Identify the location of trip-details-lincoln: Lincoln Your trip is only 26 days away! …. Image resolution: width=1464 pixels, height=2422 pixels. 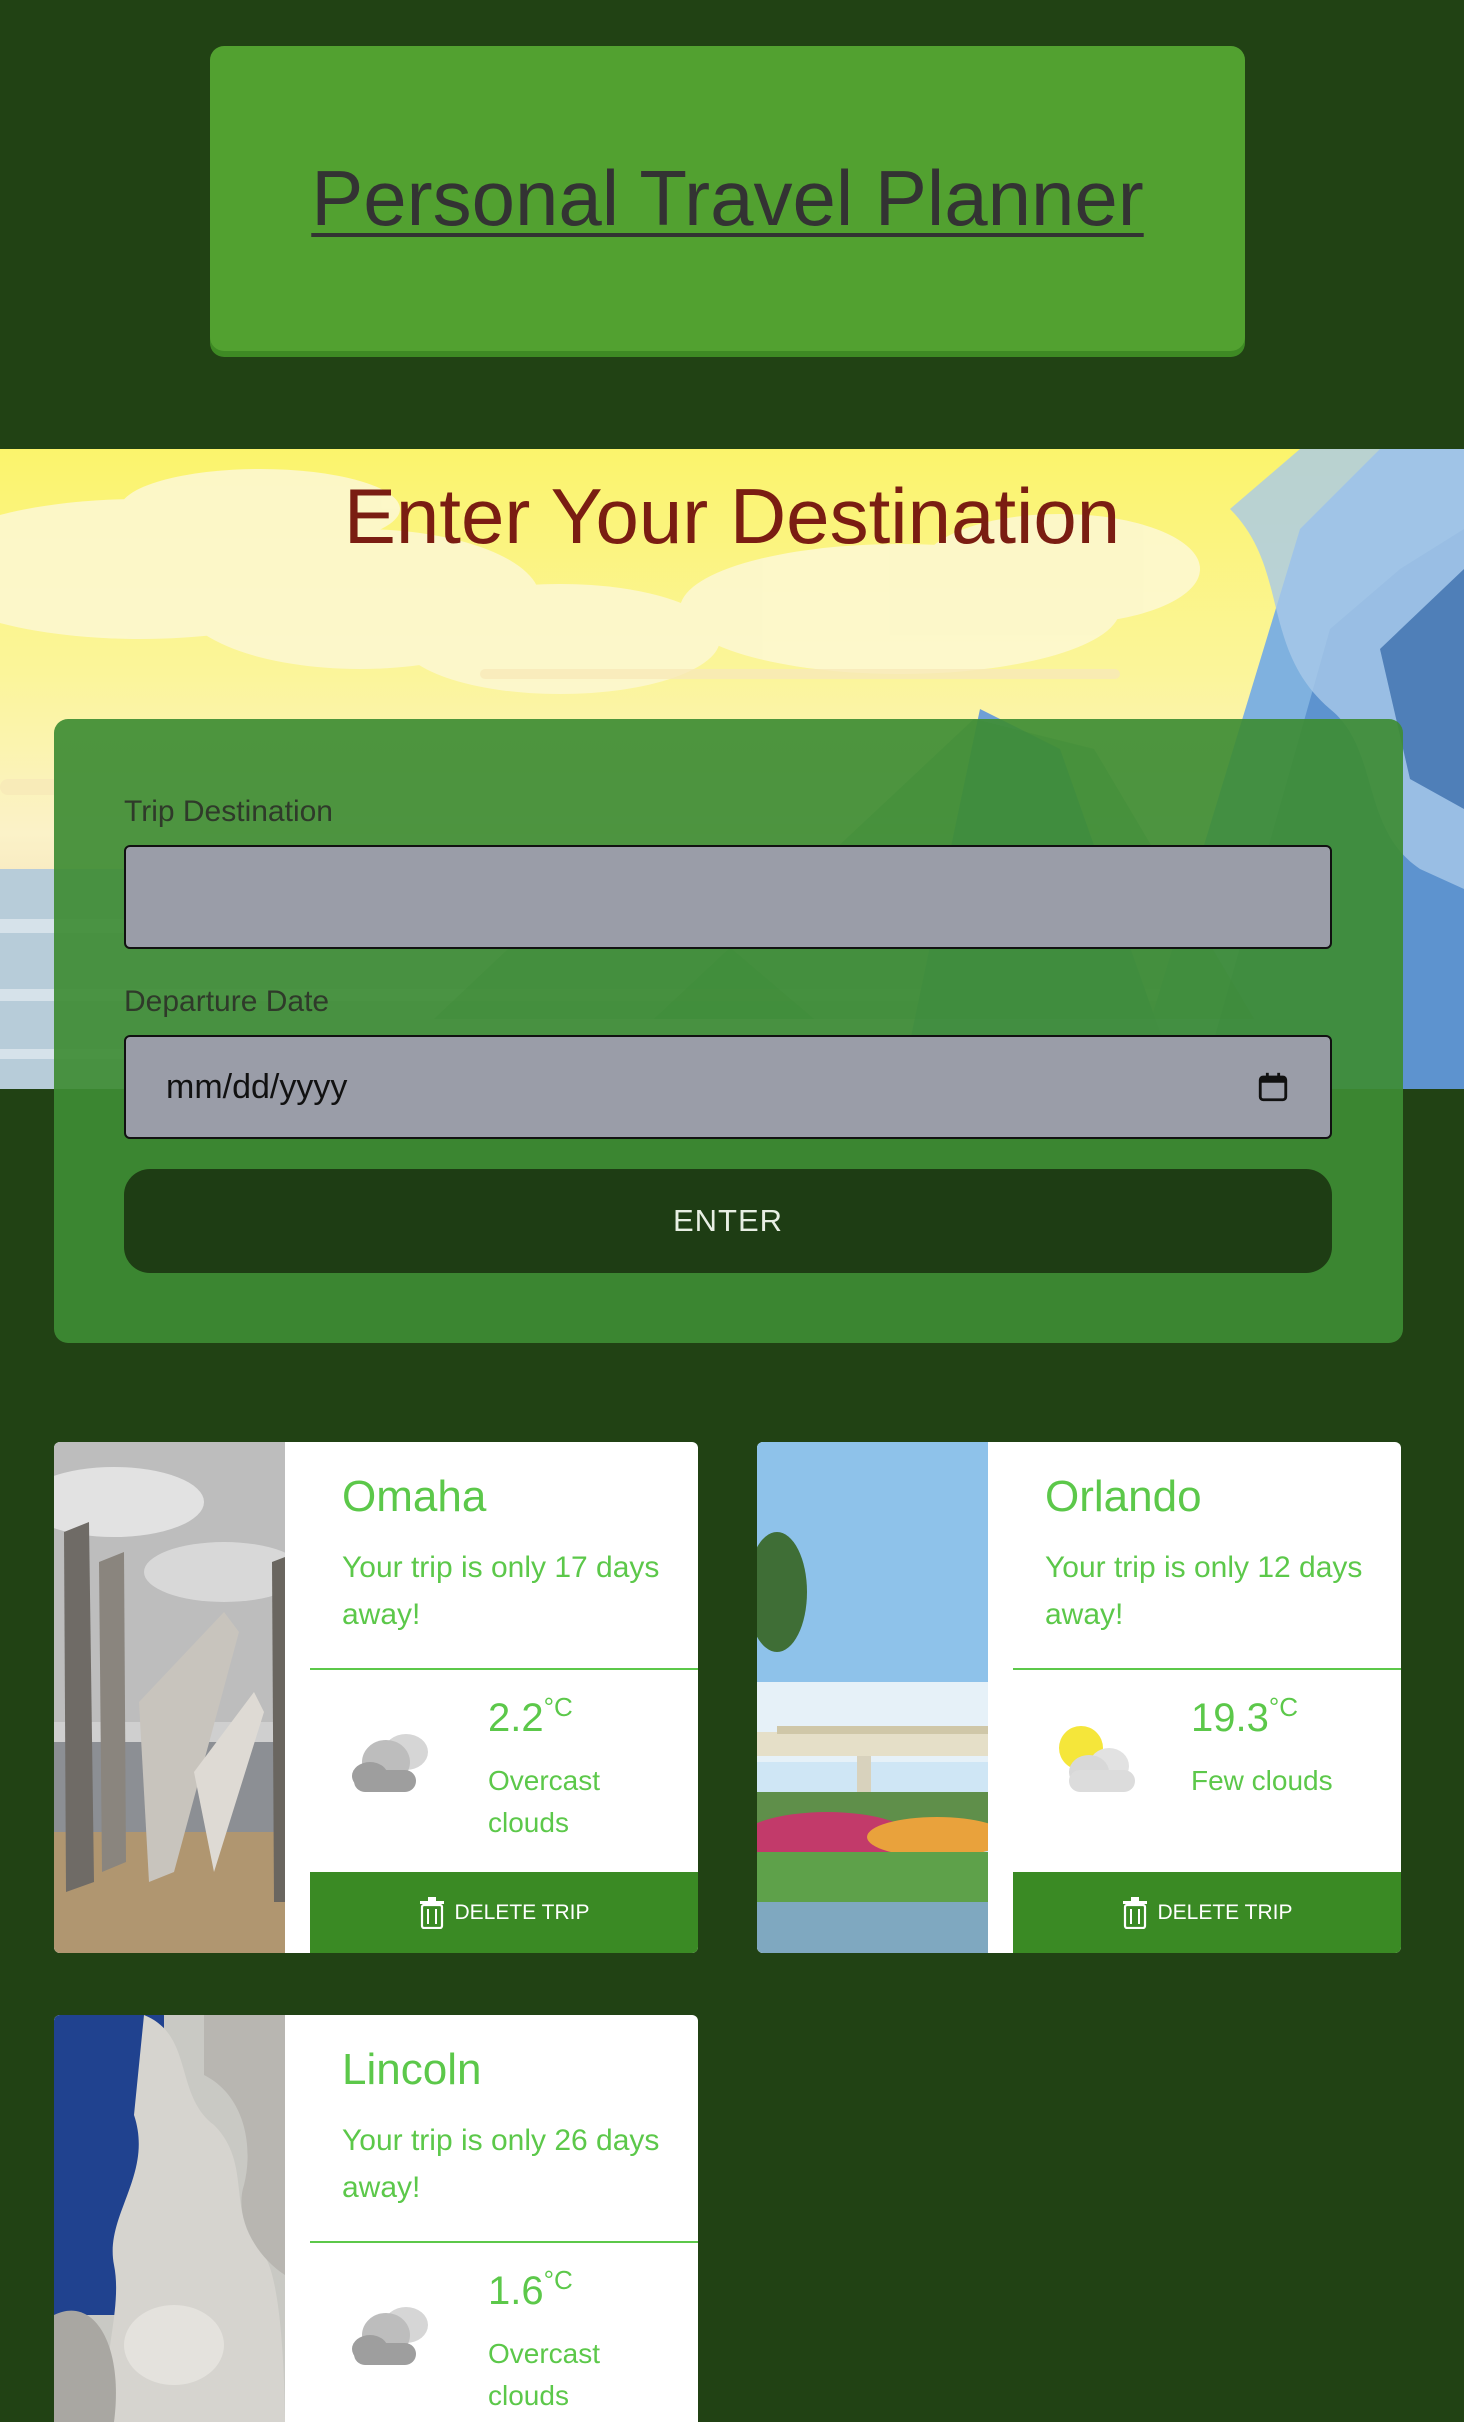
(504, 2218).